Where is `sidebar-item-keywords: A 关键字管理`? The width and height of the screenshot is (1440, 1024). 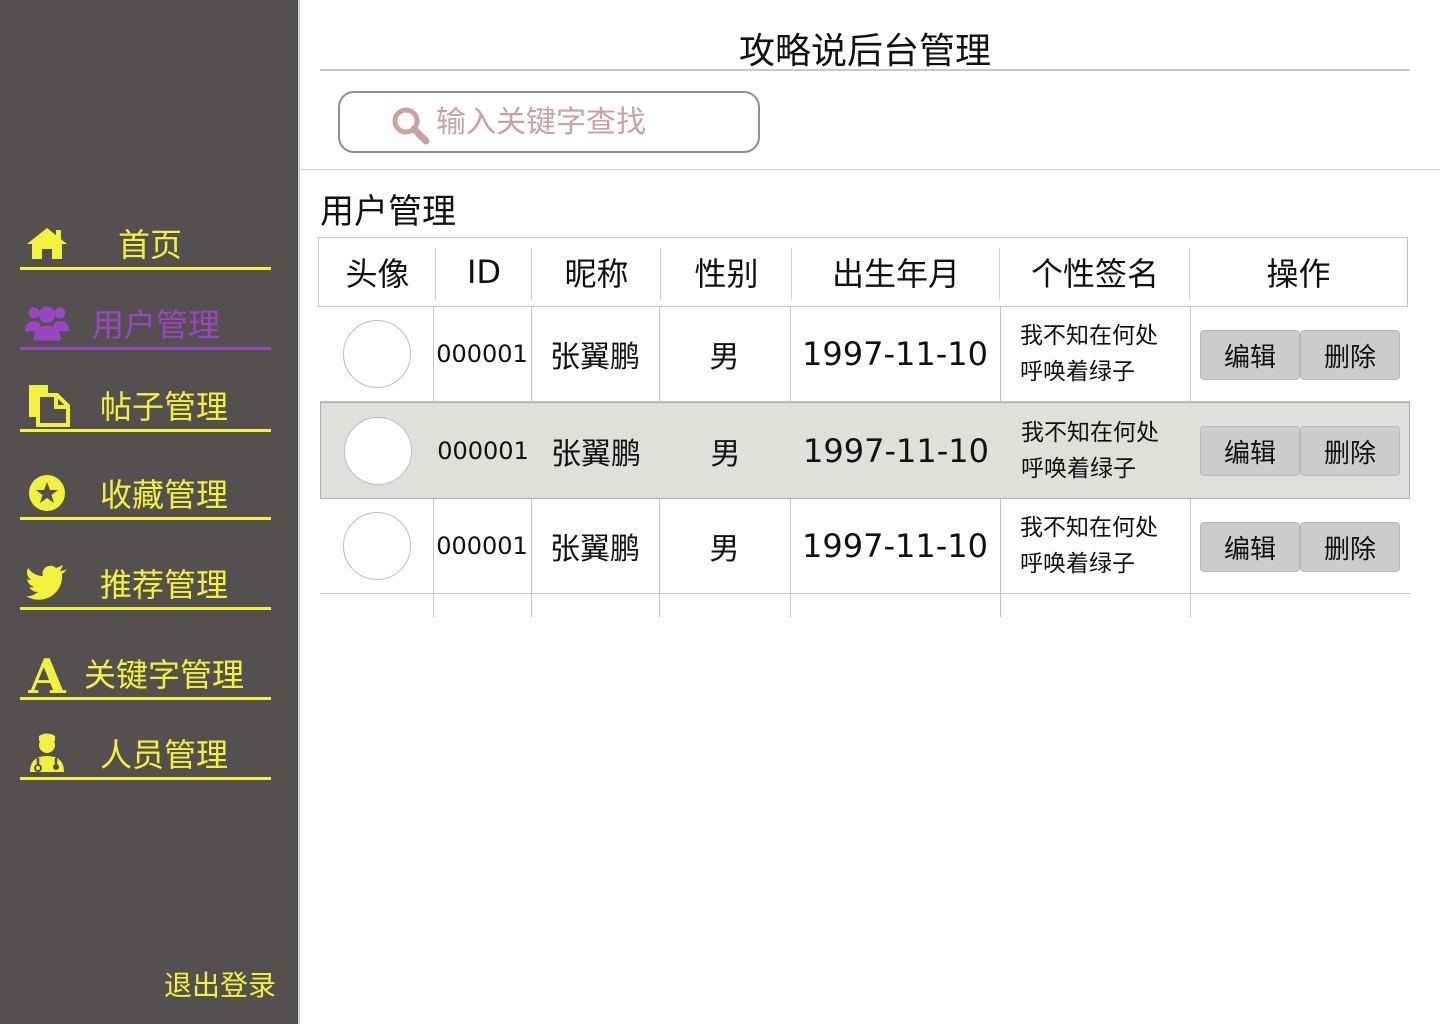 sidebar-item-keywords: A 关键字管理 is located at coordinates (145, 675).